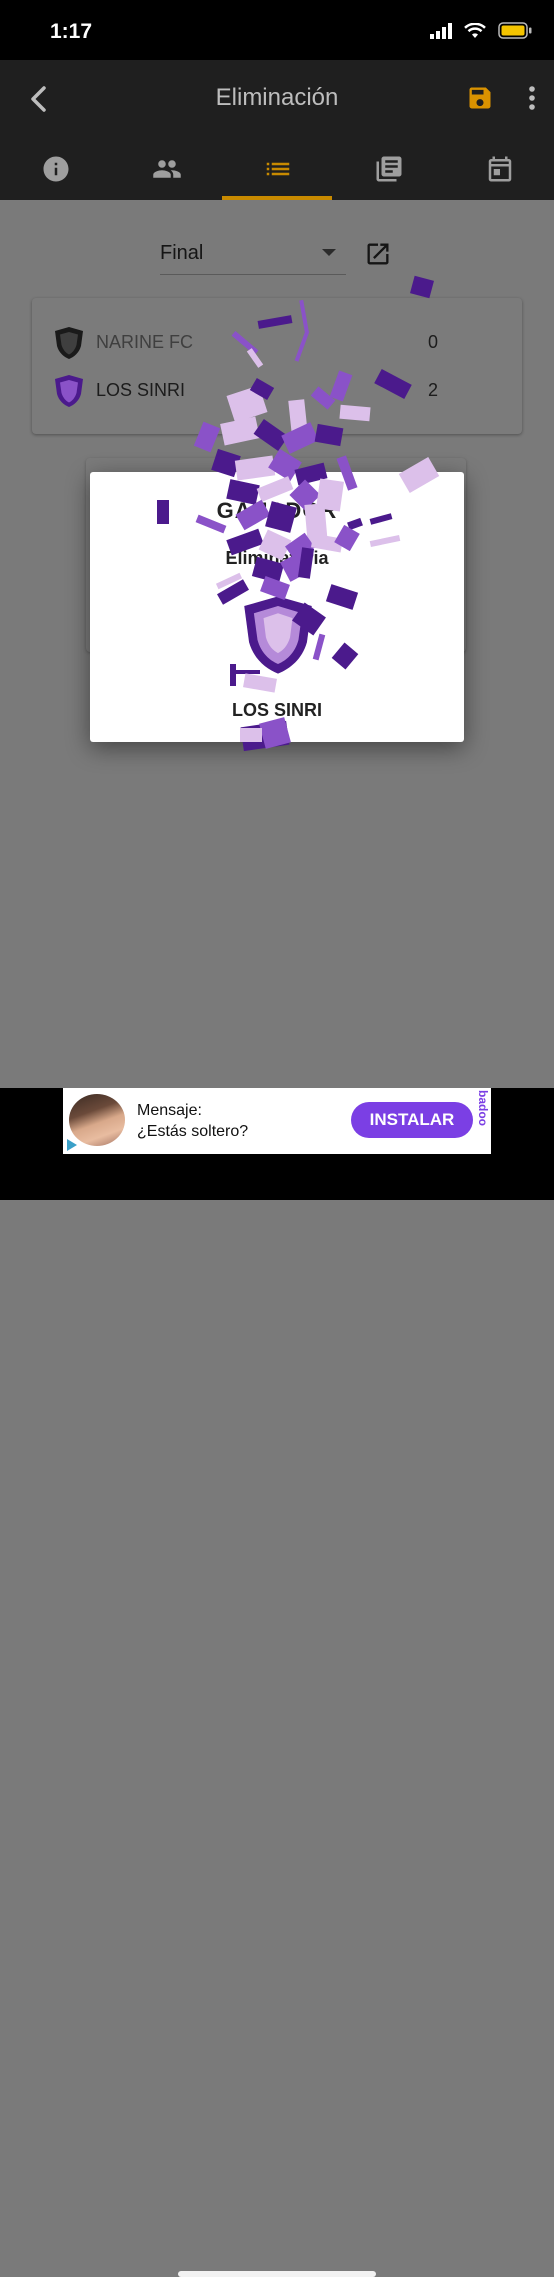  I want to click on calendar-icon, so click(499, 169).